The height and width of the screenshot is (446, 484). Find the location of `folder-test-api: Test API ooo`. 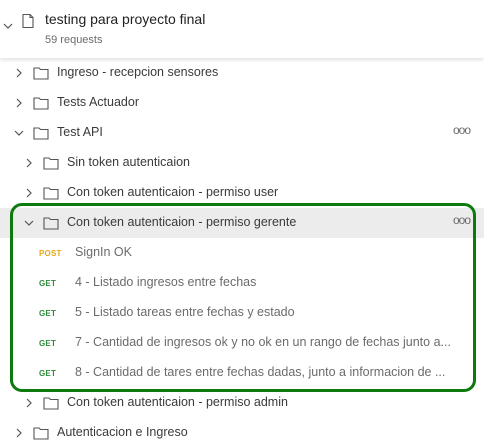

folder-test-api: Test API ooo is located at coordinates (242, 133).